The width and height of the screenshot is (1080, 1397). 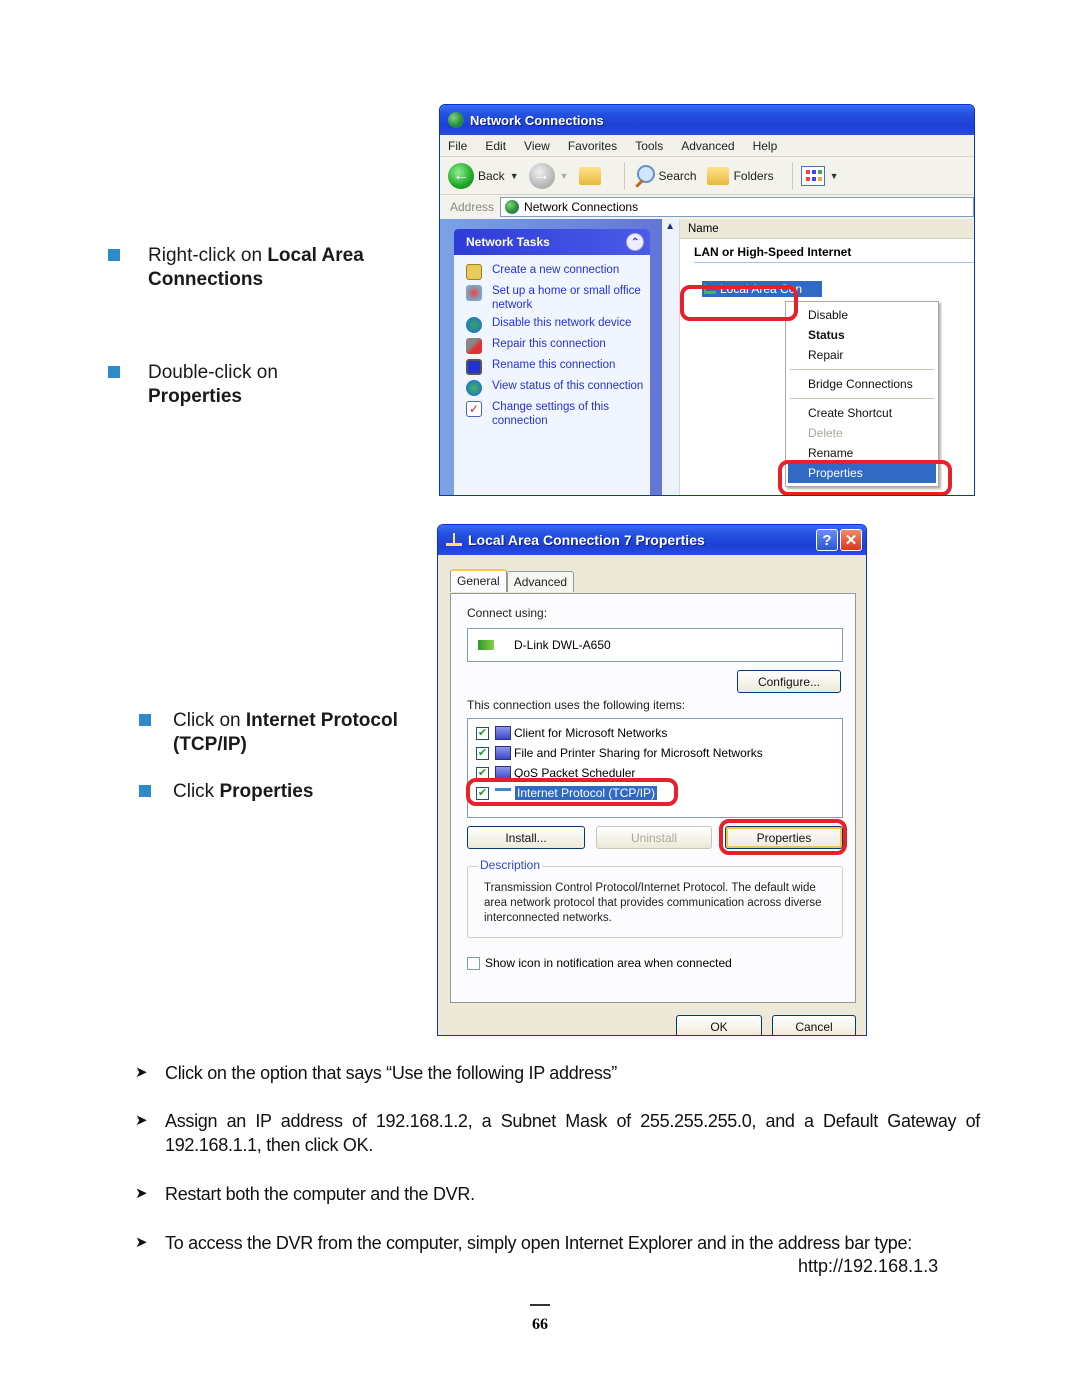 What do you see at coordinates (671, 357) in the screenshot?
I see `vertical-scrollbar: ▲` at bounding box center [671, 357].